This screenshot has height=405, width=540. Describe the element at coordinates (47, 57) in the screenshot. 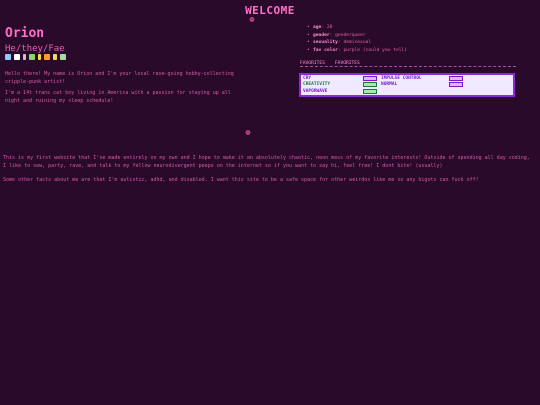

I see `fire-badge-icon` at that location.